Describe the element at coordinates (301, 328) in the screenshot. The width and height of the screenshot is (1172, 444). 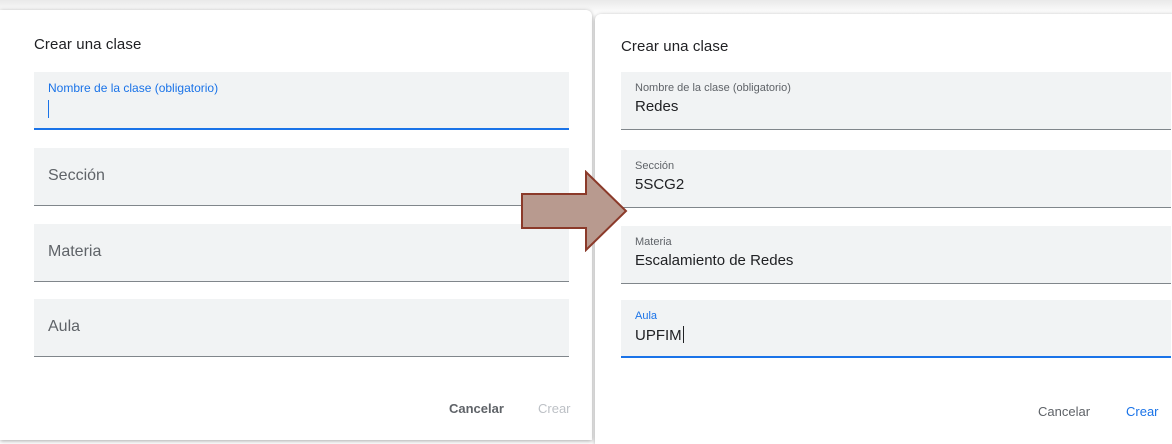
I see `room-field: Aula` at that location.